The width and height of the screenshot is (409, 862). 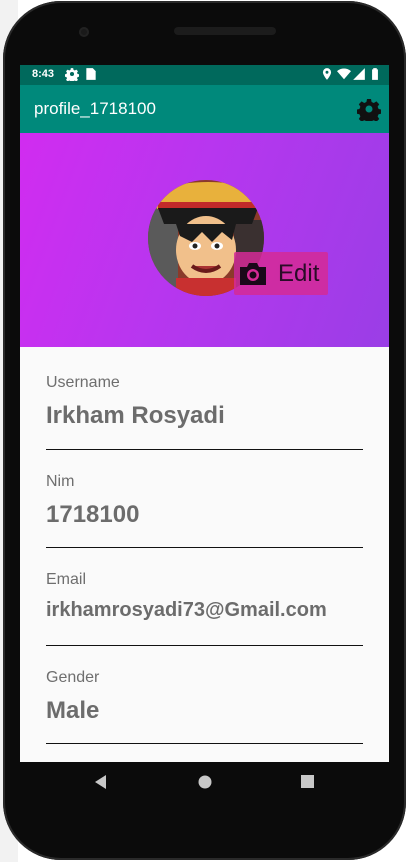 I want to click on nim-label: Nim, so click(x=60, y=481).